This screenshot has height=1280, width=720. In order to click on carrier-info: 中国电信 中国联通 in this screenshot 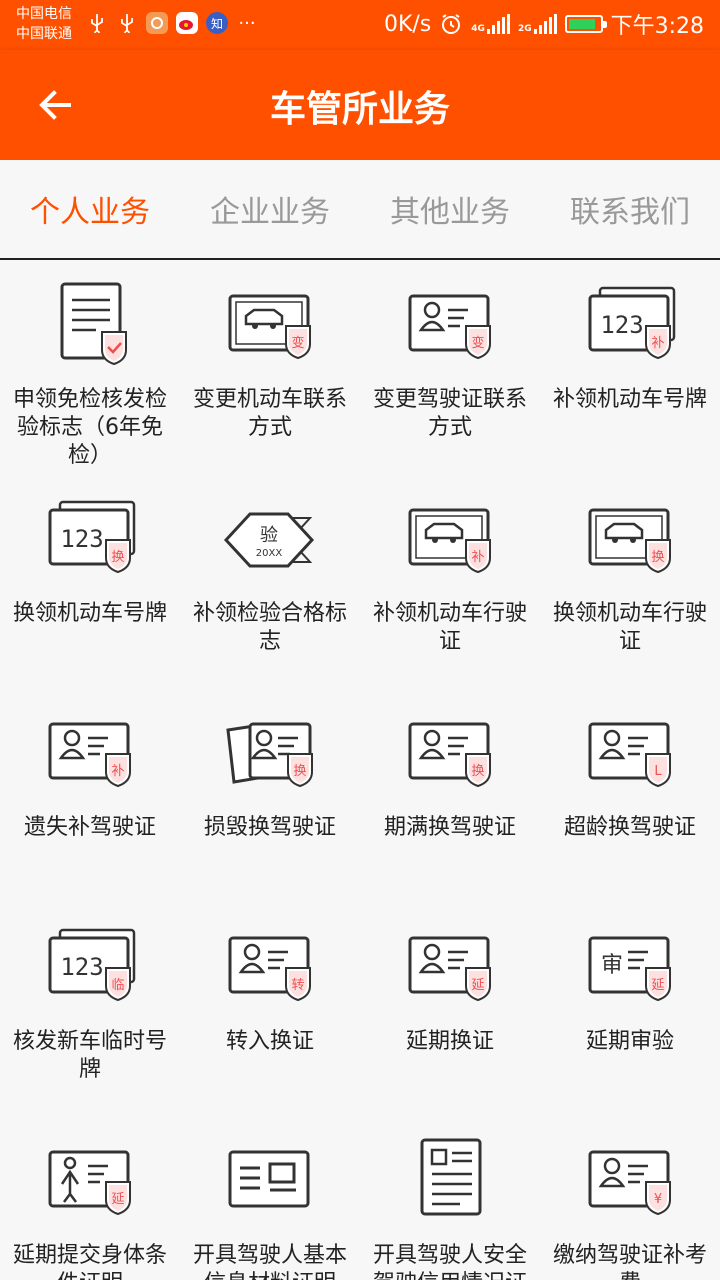, I will do `click(44, 24)`.